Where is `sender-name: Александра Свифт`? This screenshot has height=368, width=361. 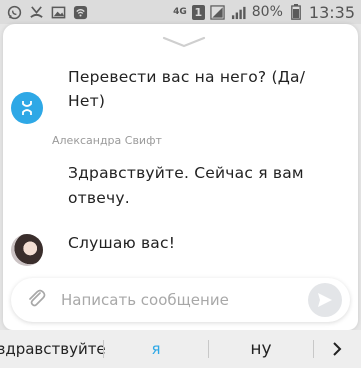 sender-name: Александра Свифт is located at coordinates (107, 140).